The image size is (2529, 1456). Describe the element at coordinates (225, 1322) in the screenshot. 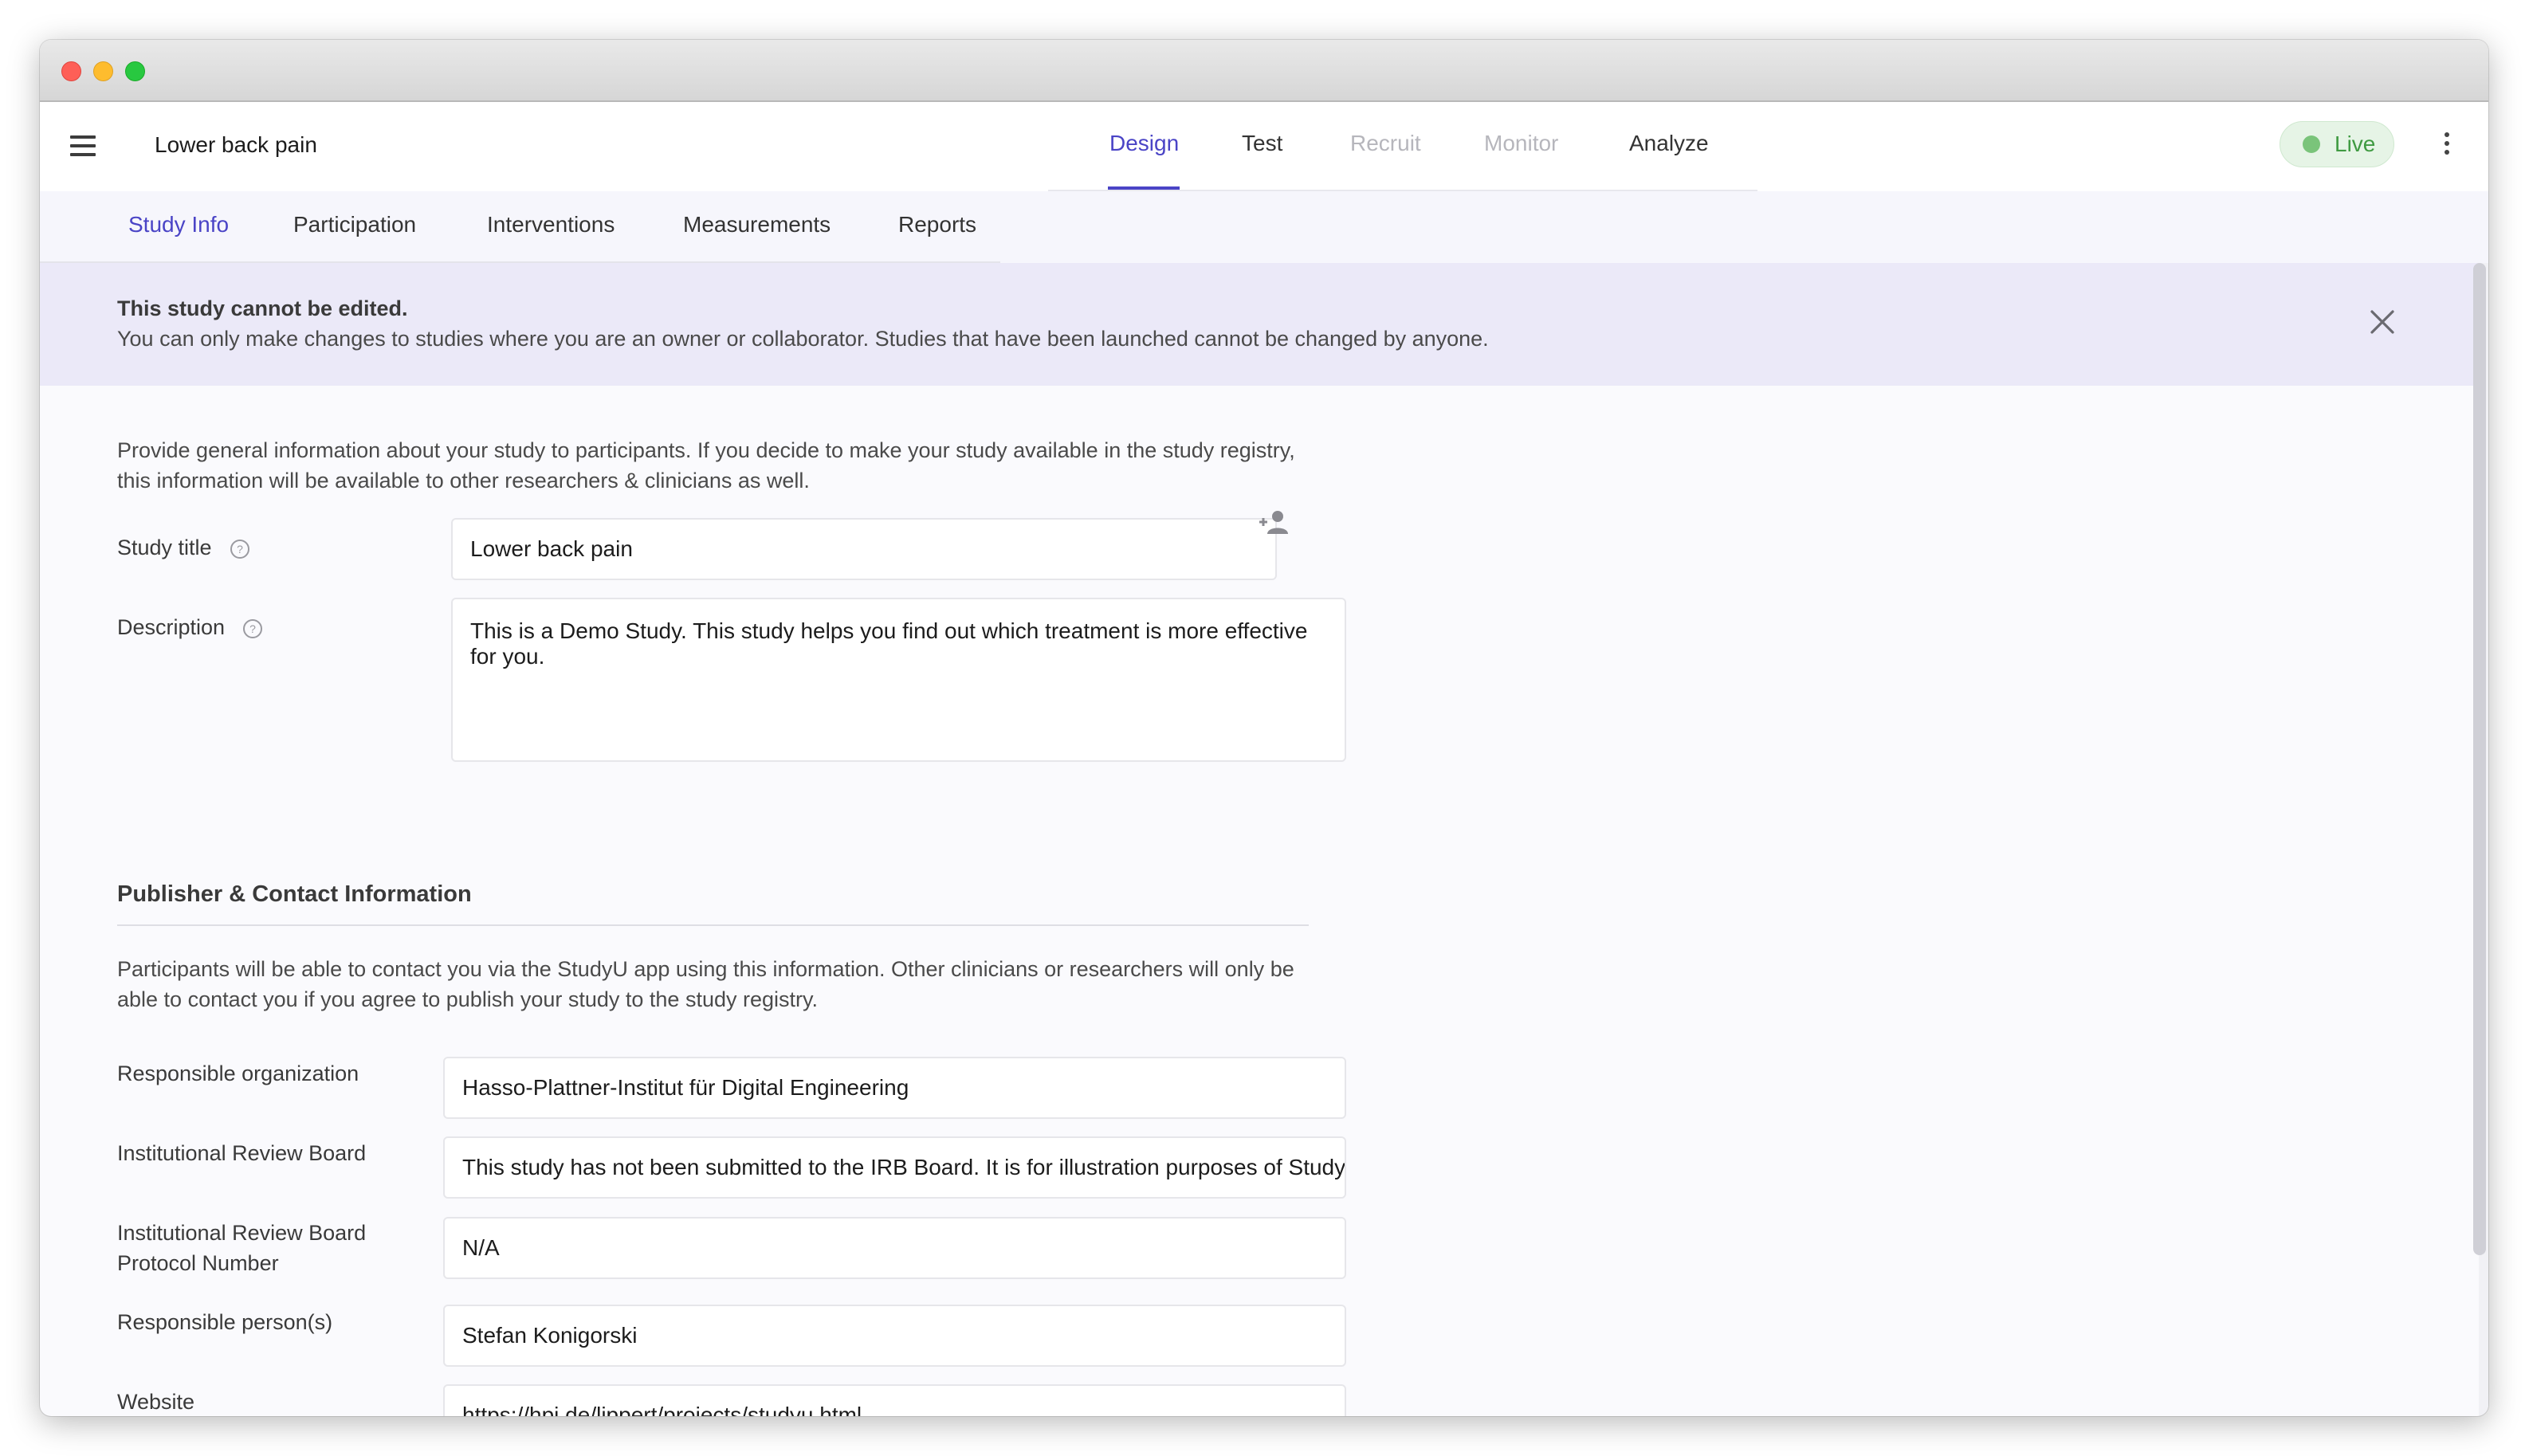

I see `responsible-persons-label: Responsible person(s)` at that location.